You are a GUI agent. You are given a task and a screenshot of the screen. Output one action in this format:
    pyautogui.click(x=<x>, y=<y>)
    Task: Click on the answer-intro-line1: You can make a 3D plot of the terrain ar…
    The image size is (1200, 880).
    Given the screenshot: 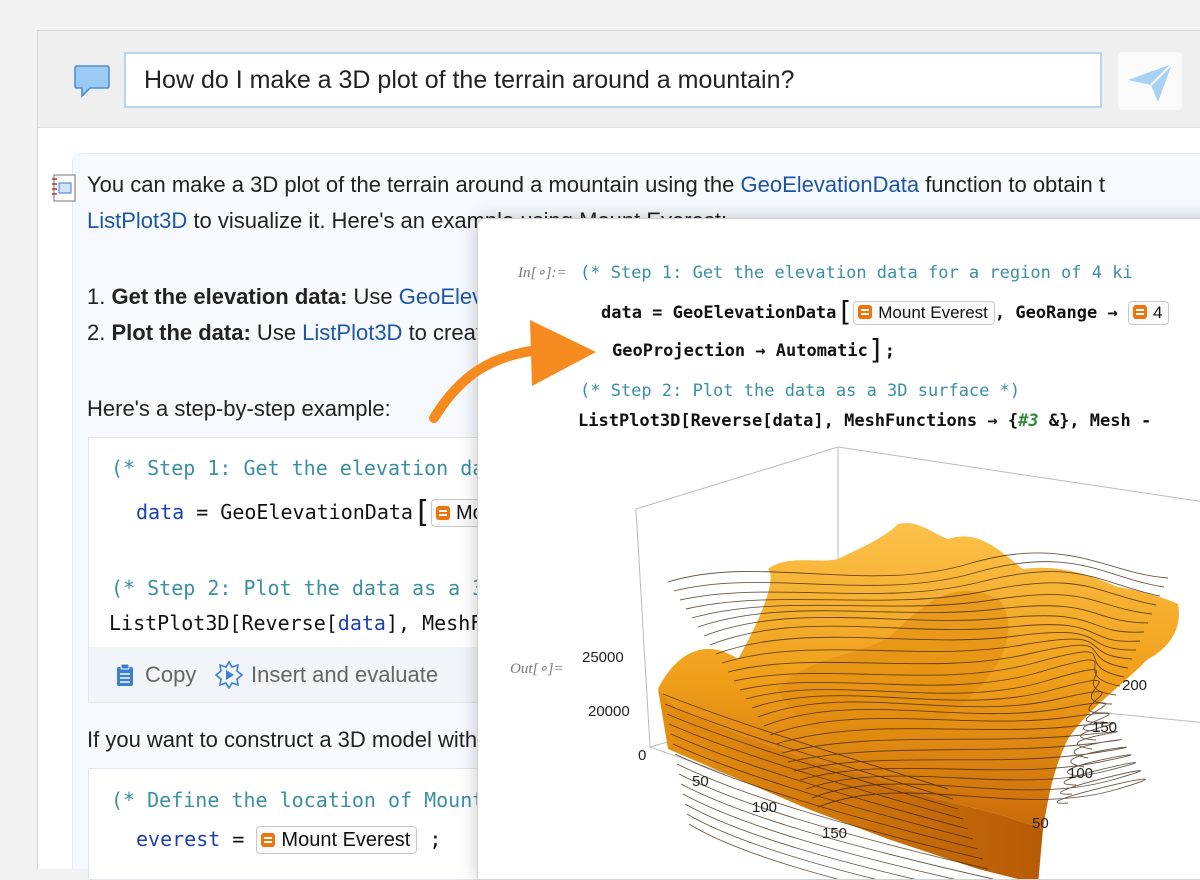 What is the action you would take?
    pyautogui.click(x=596, y=184)
    